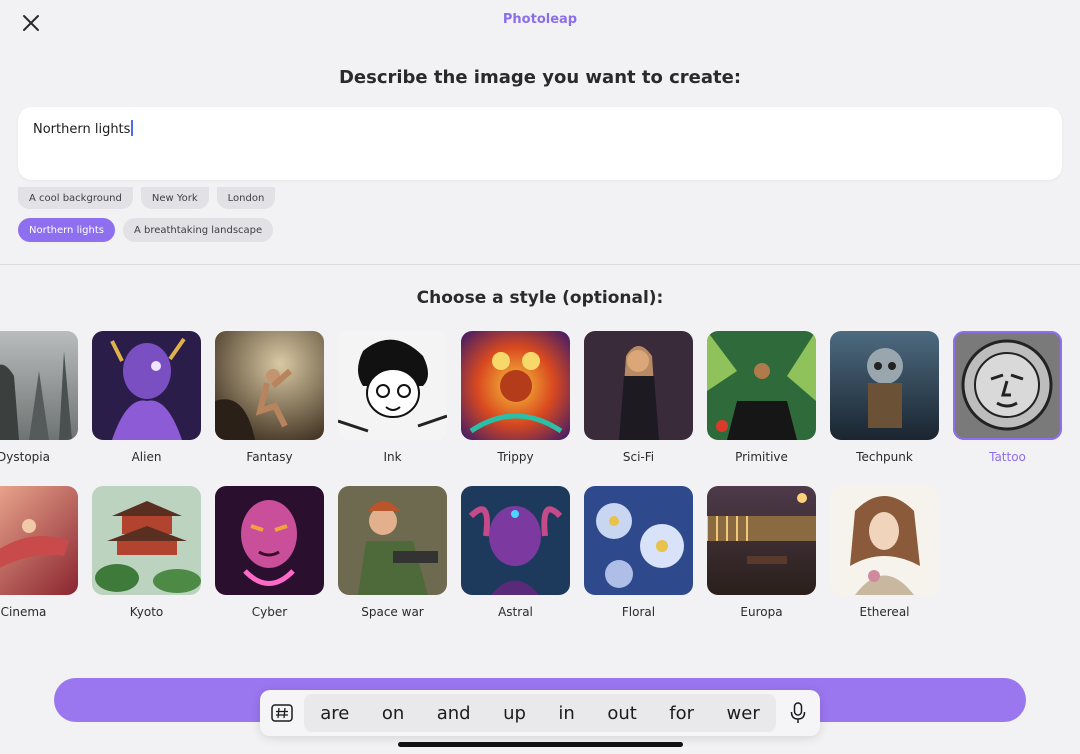  I want to click on dictation-button, so click(798, 713).